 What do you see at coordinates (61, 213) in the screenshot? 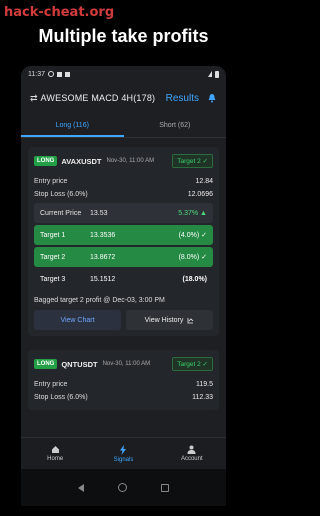
I see `current-price-label: Current Price` at bounding box center [61, 213].